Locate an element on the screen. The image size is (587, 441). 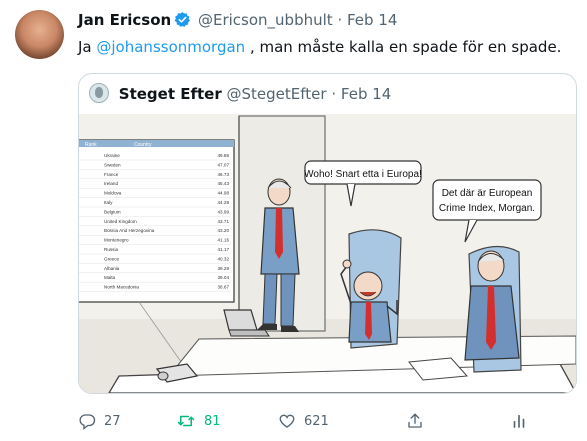
quoted-author-name: Steget Efter is located at coordinates (170, 94).